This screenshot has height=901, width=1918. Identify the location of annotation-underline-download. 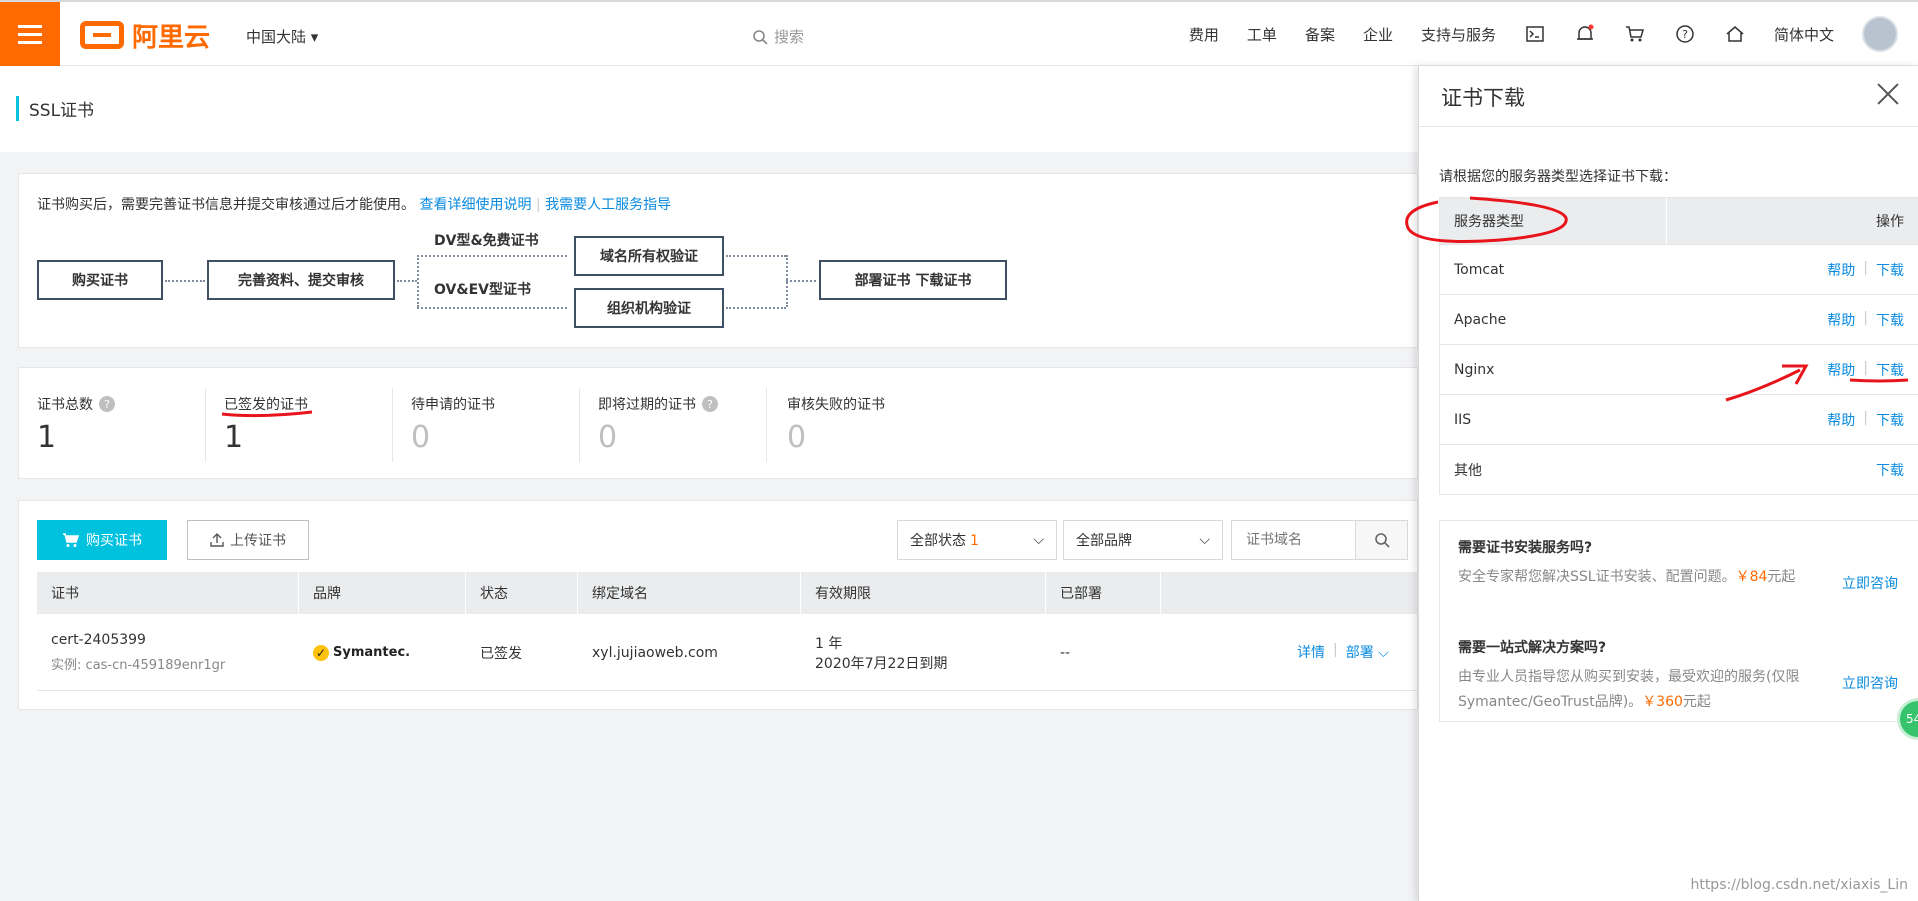
(1879, 380).